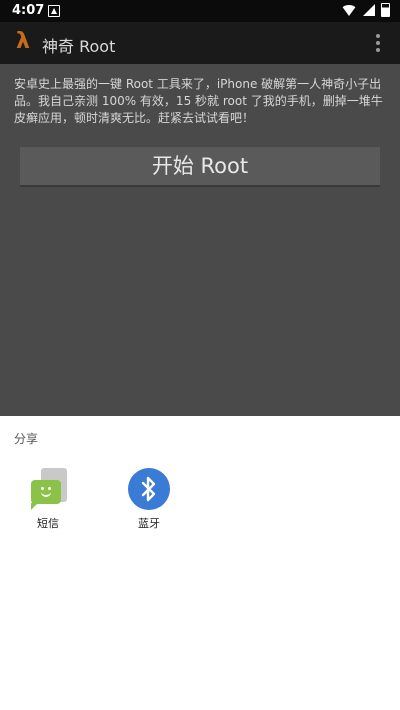 Image resolution: width=400 pixels, height=710 pixels. Describe the element at coordinates (385, 10) in the screenshot. I see `battery-icon` at that location.